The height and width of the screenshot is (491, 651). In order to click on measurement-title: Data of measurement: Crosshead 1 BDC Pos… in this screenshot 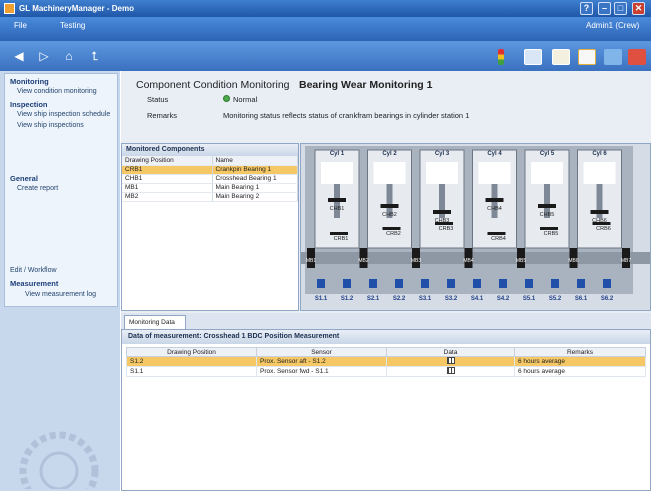, I will do `click(386, 337)`.